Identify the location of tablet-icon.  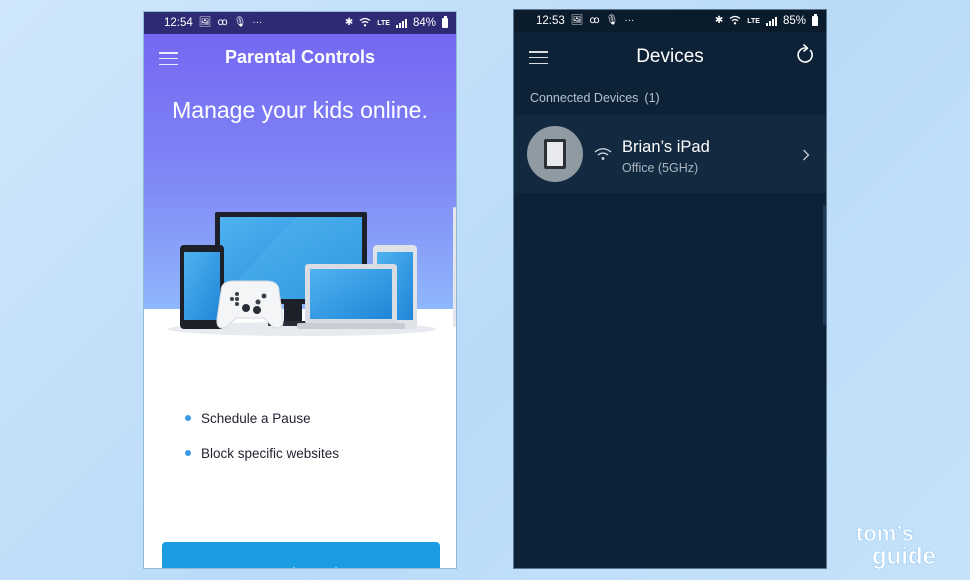
(555, 154).